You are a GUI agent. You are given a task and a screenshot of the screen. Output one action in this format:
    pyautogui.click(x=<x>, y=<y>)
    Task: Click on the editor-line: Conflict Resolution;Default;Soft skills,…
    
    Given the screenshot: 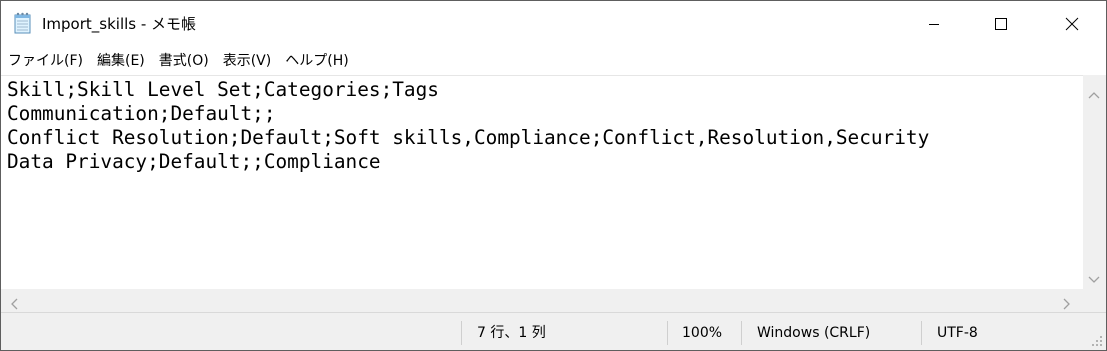 What is the action you would take?
    pyautogui.click(x=468, y=137)
    